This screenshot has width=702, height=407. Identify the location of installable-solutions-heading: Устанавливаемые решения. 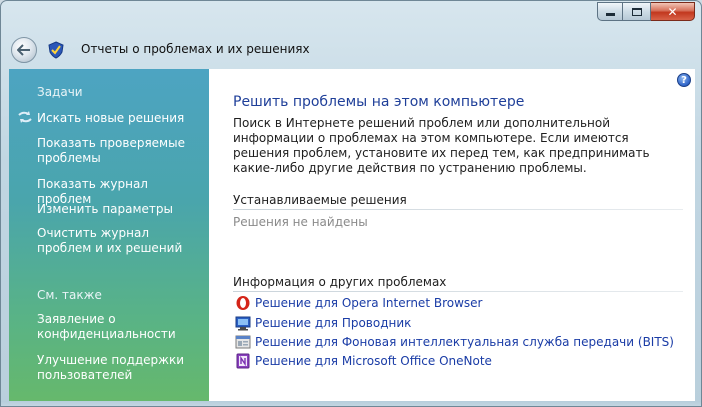
(320, 200).